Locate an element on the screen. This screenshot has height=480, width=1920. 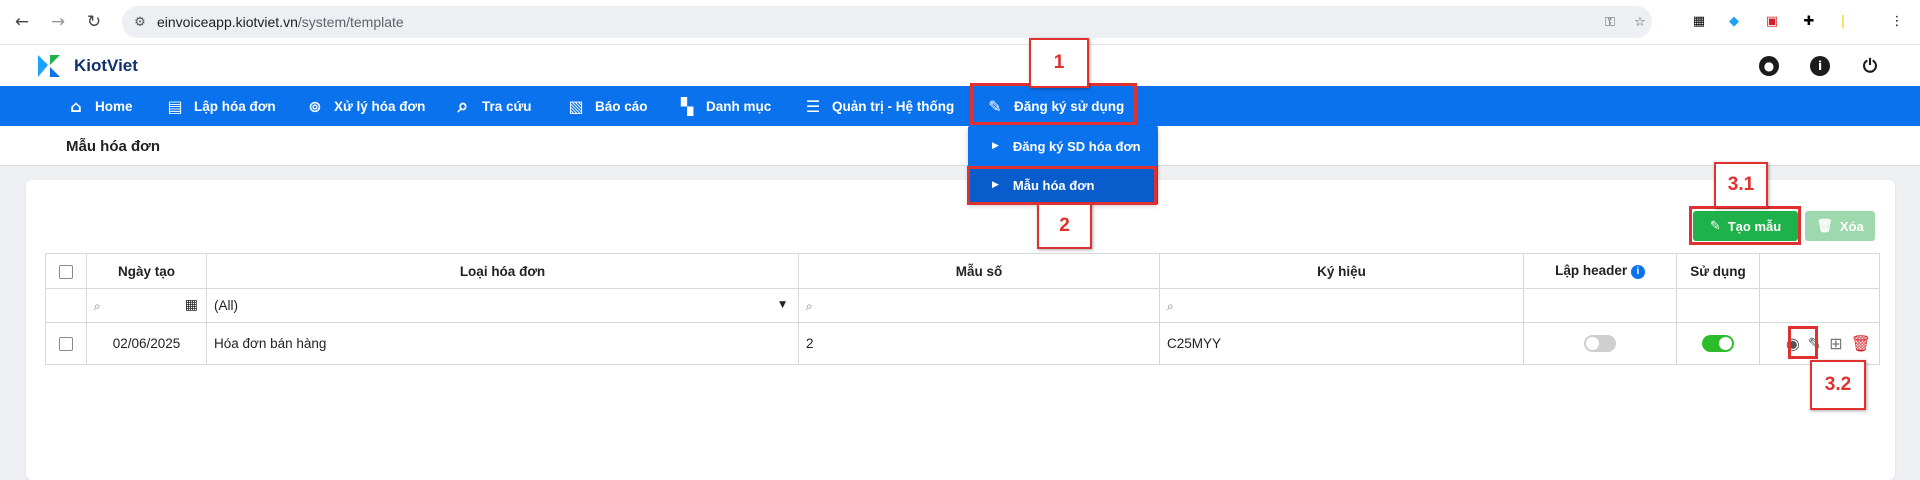
key-icon: ⚿ is located at coordinates (1610, 22).